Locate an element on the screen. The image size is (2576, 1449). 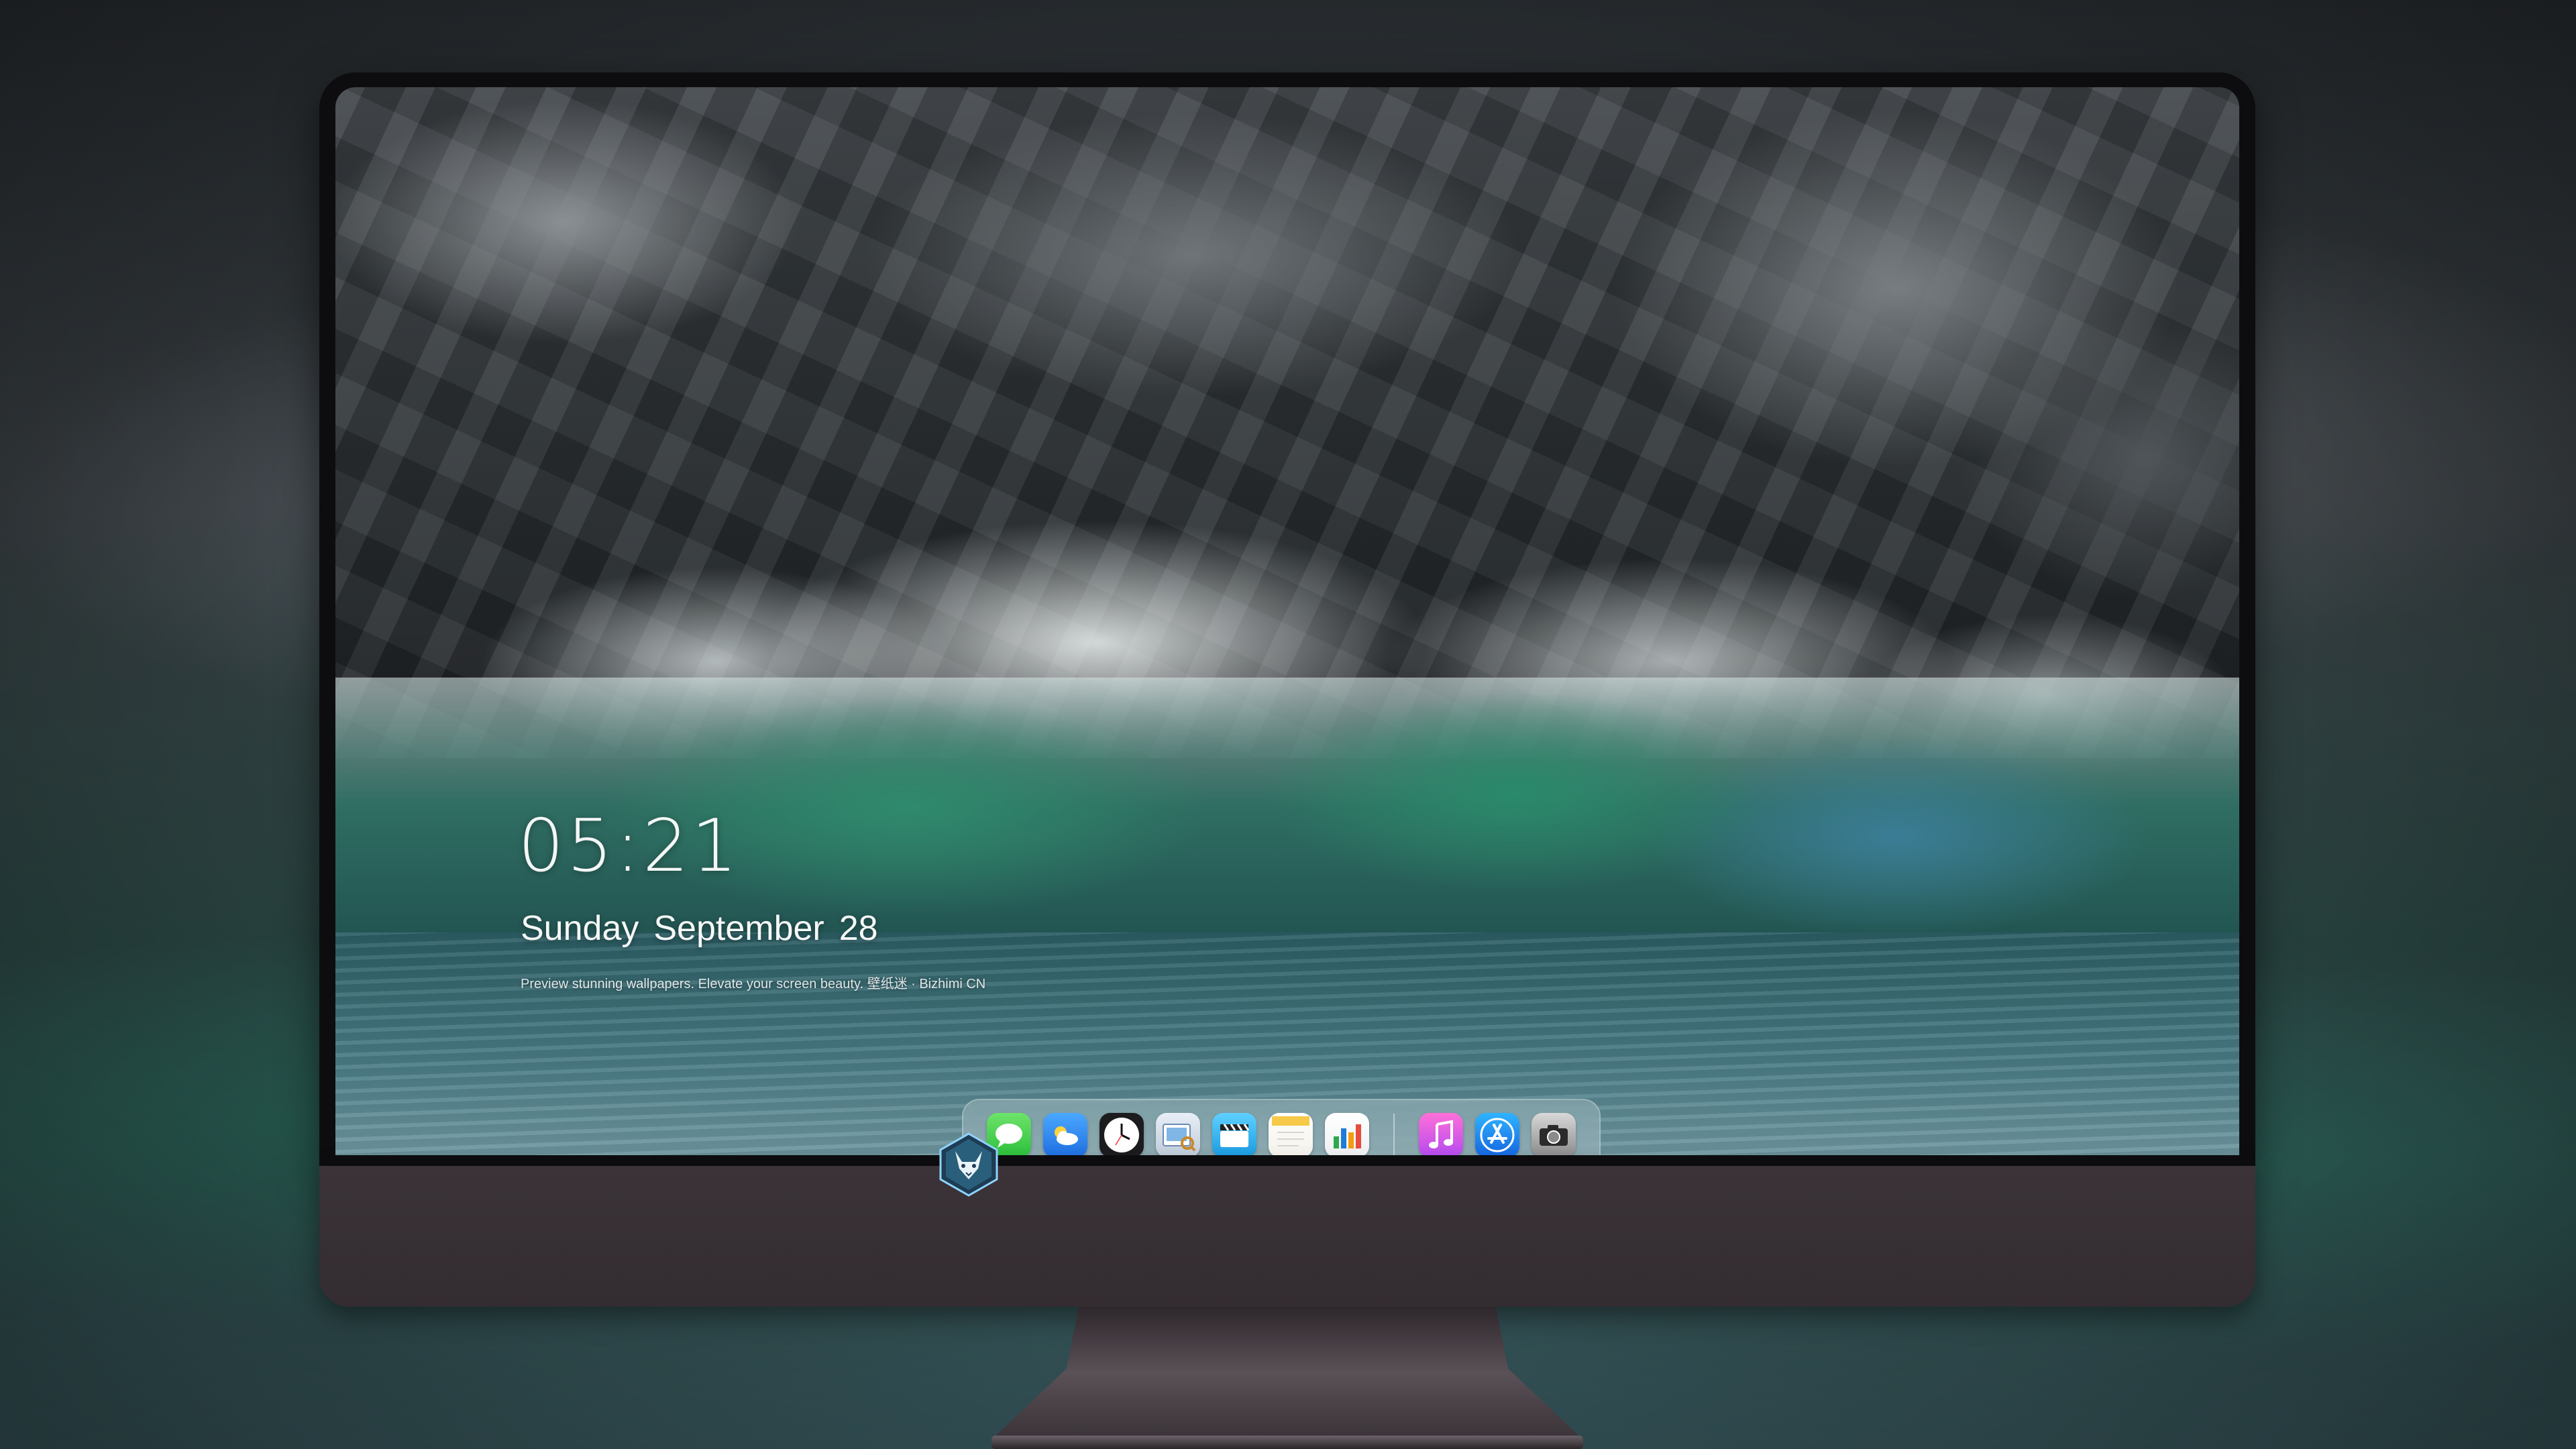
dock-separator is located at coordinates (1394, 1134).